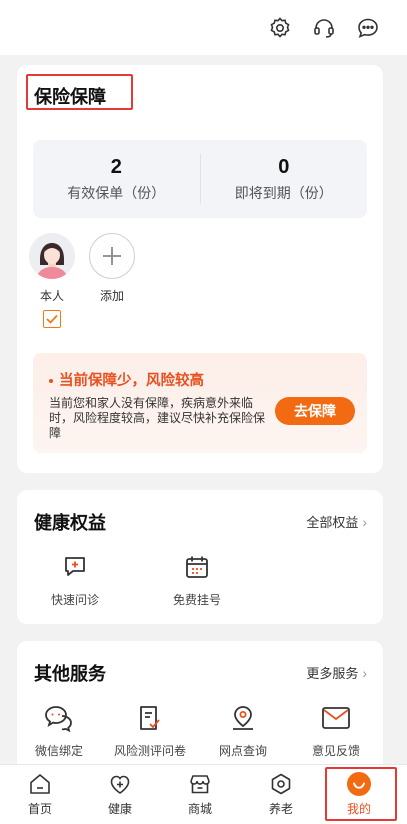 This screenshot has height=824, width=407. I want to click on feedback-button: 意见反馈, so click(336, 731).